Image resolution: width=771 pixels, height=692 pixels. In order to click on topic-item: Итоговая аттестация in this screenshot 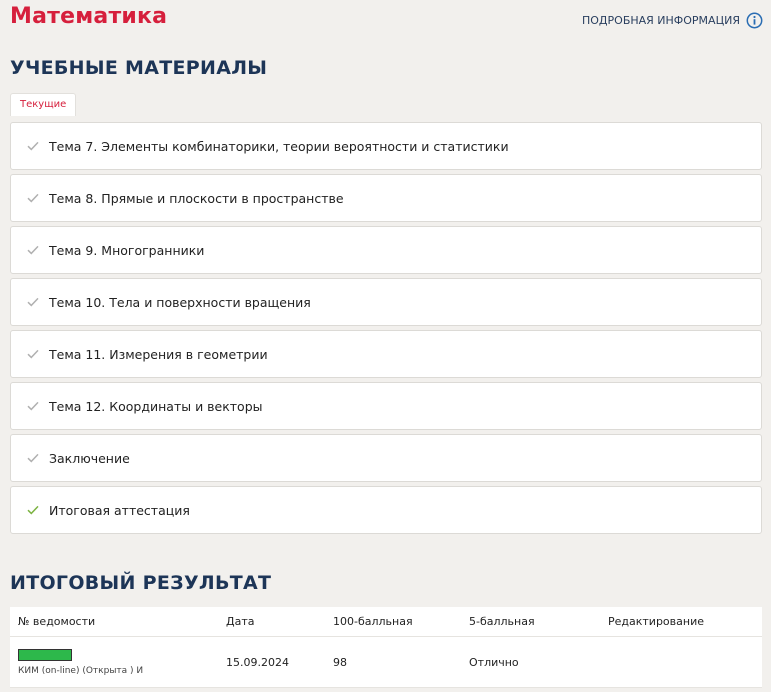, I will do `click(386, 510)`.